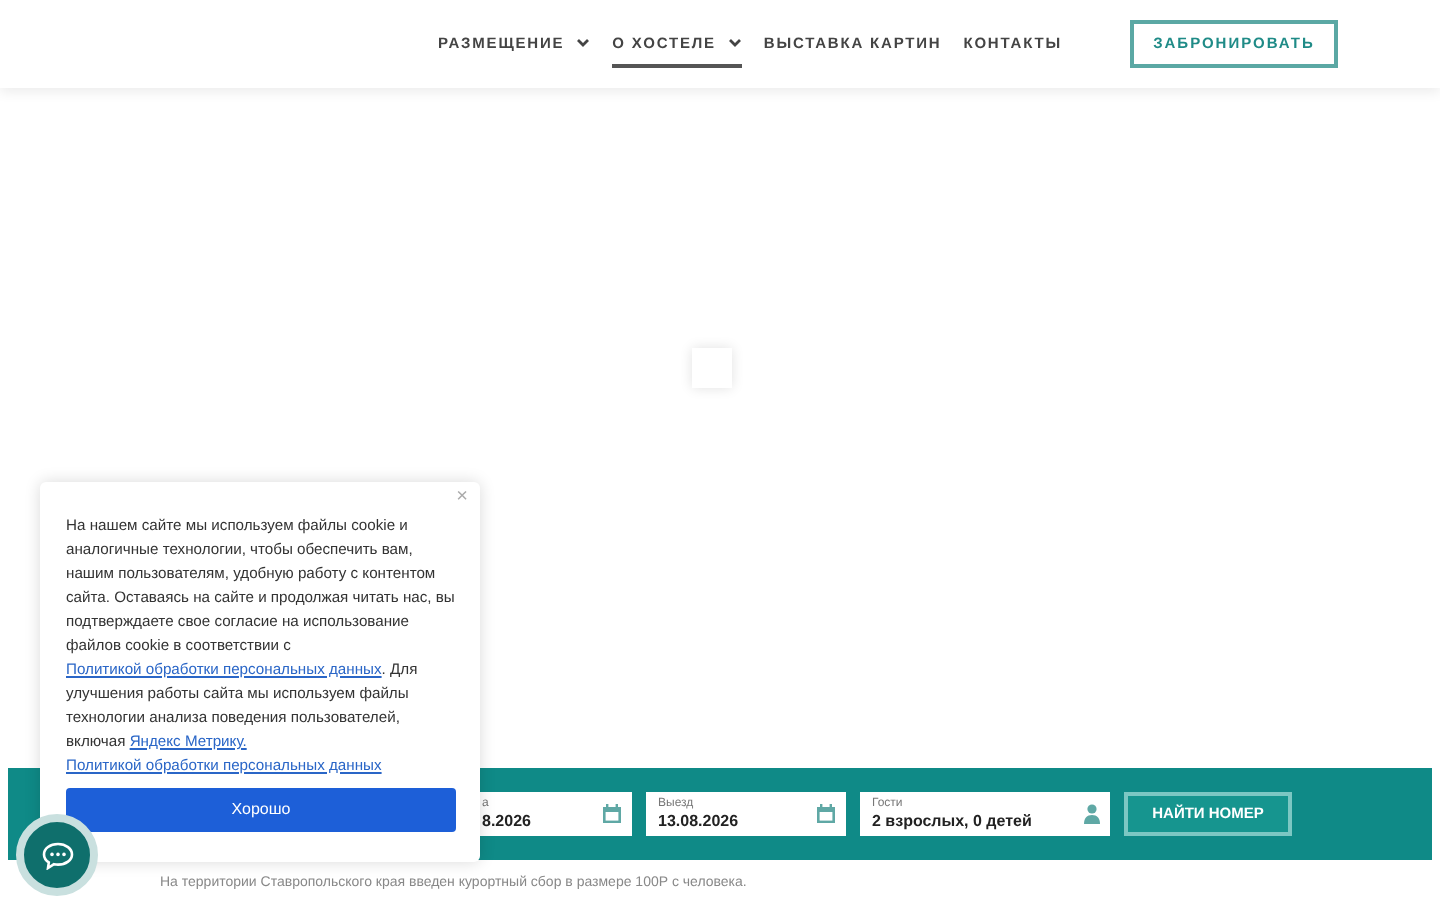 The image size is (1440, 900). What do you see at coordinates (699, 822) in the screenshot?
I see `field-value: 13.08.2026` at bounding box center [699, 822].